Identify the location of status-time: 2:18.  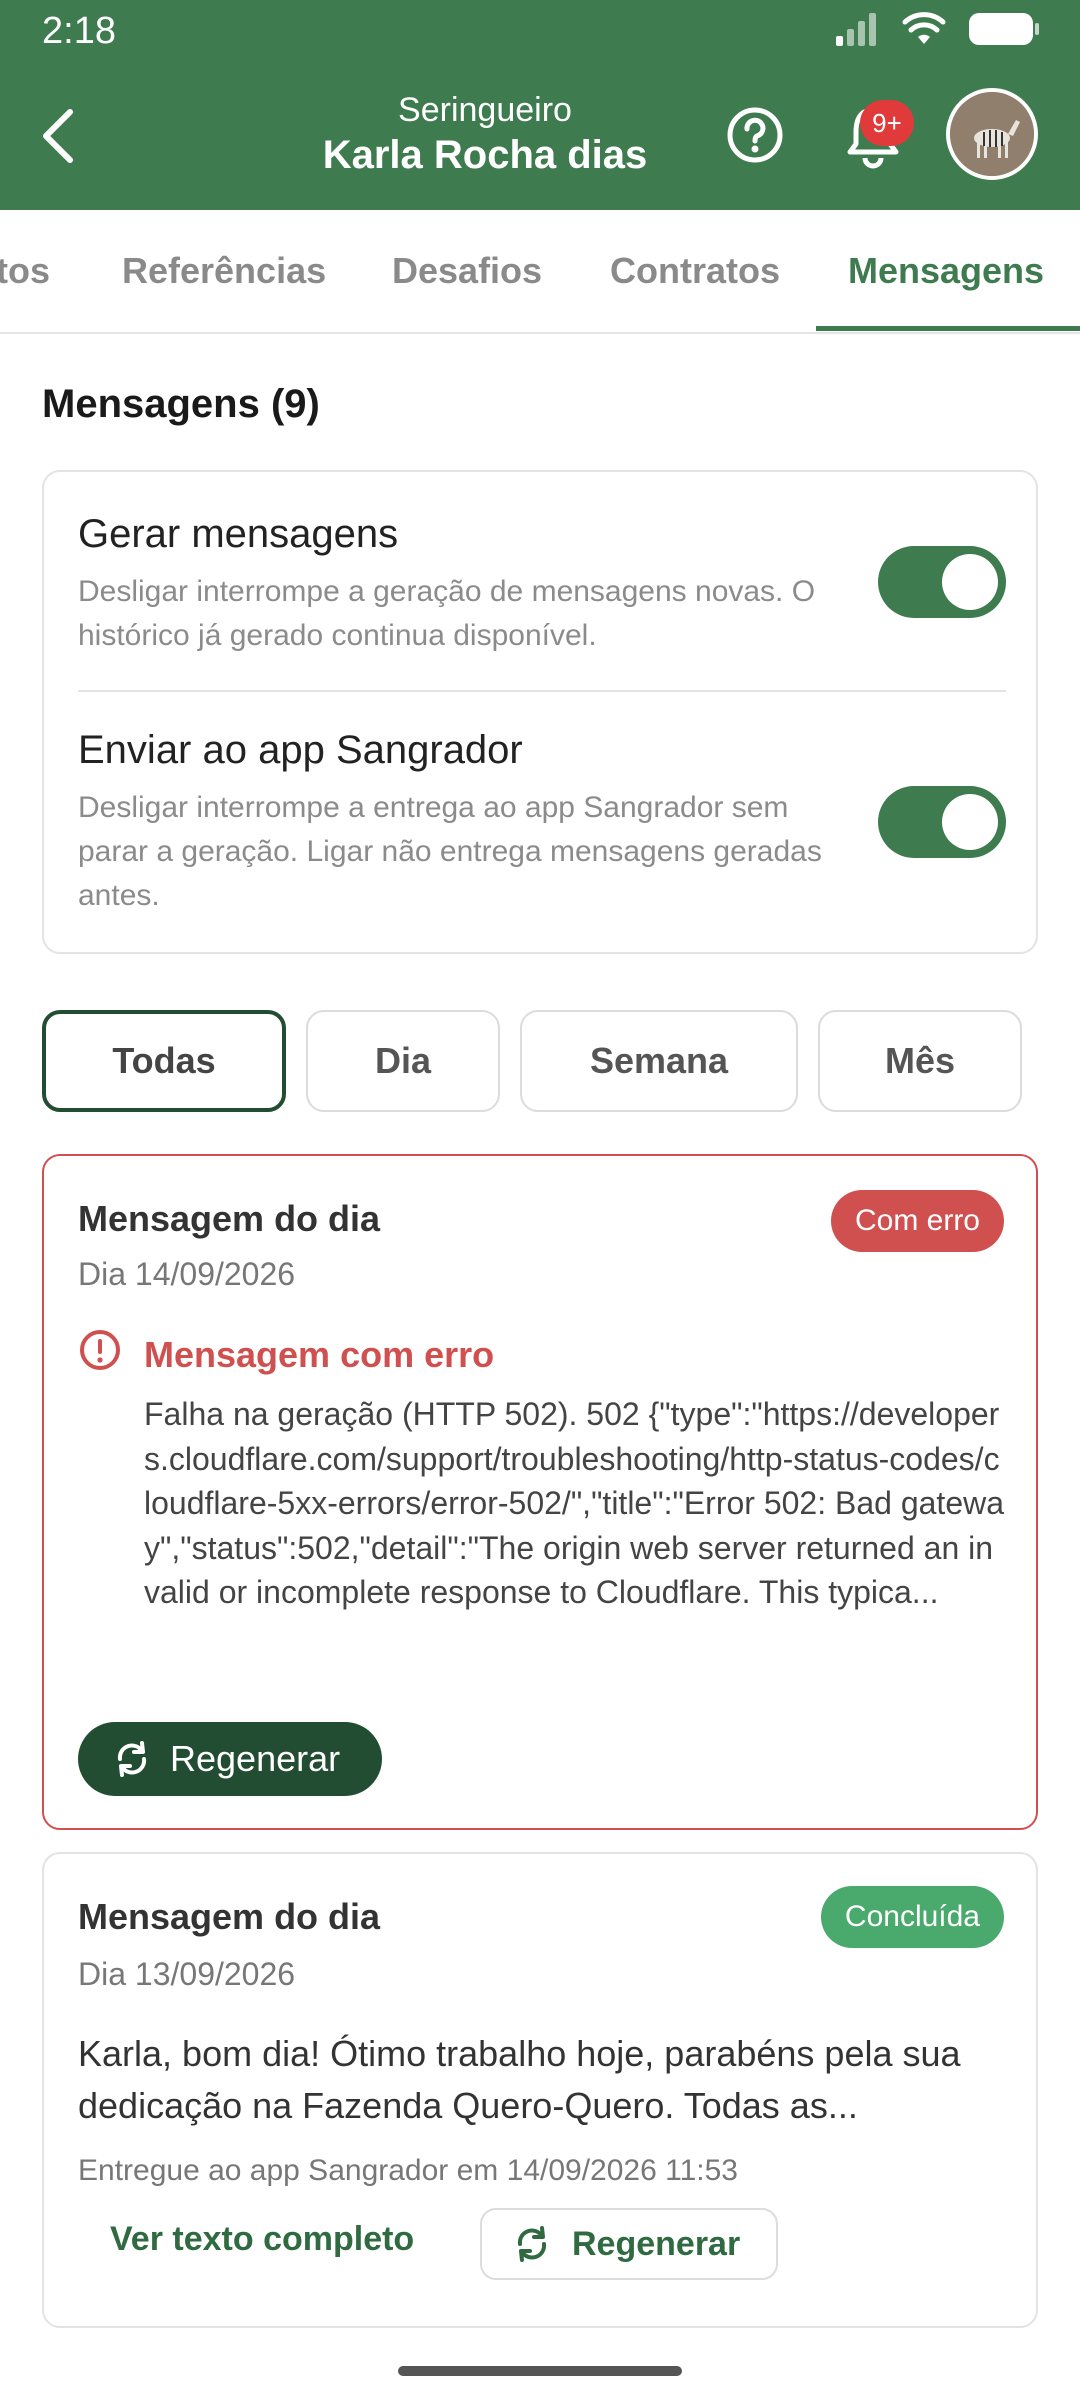
(79, 31).